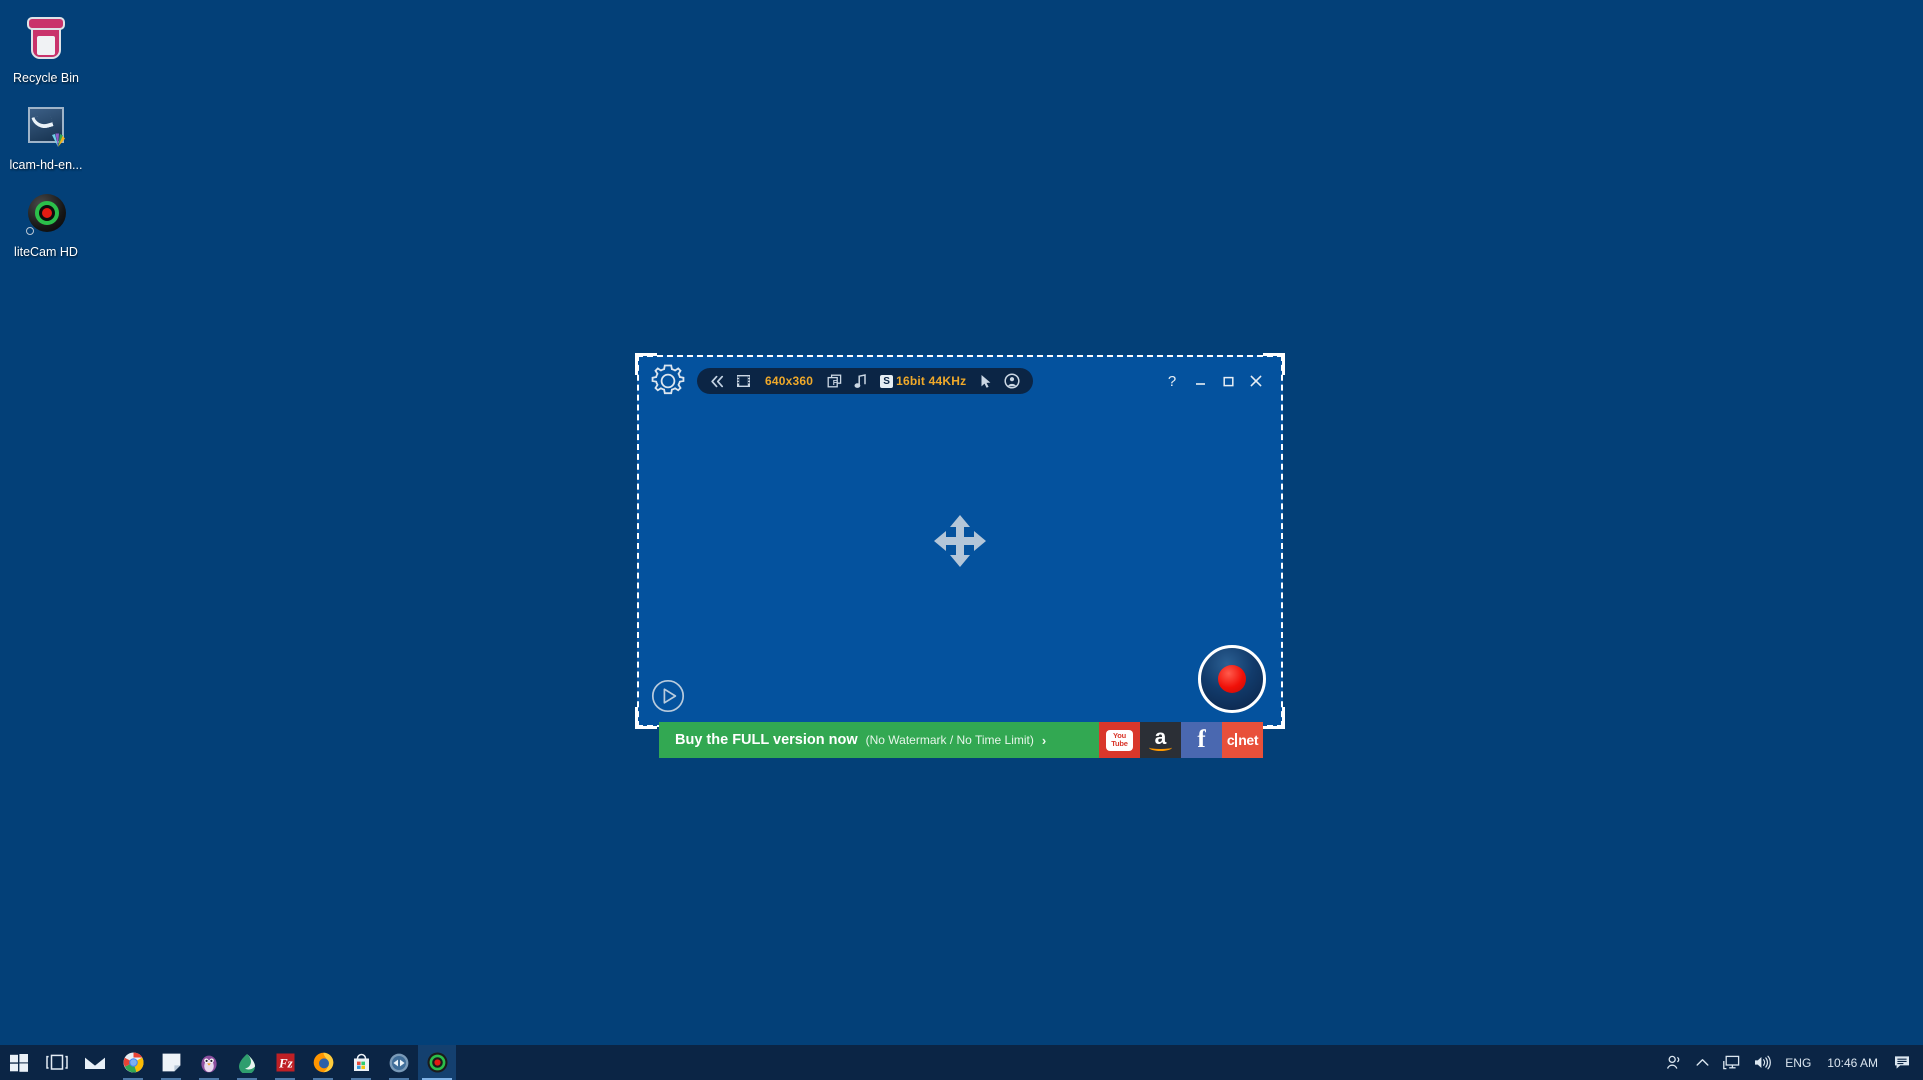  I want to click on chevron-up-icon, so click(1702, 1062).